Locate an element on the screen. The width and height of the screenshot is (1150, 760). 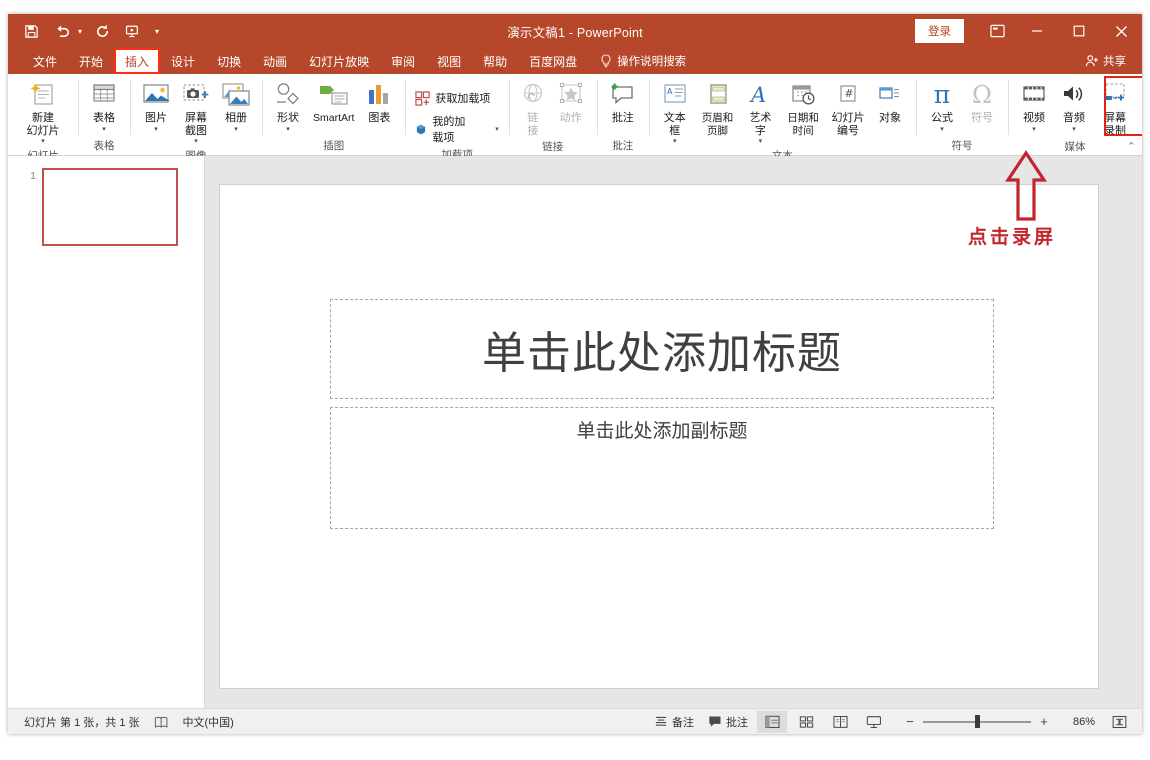
thumbnail-number: 1 is located at coordinates (33, 176).